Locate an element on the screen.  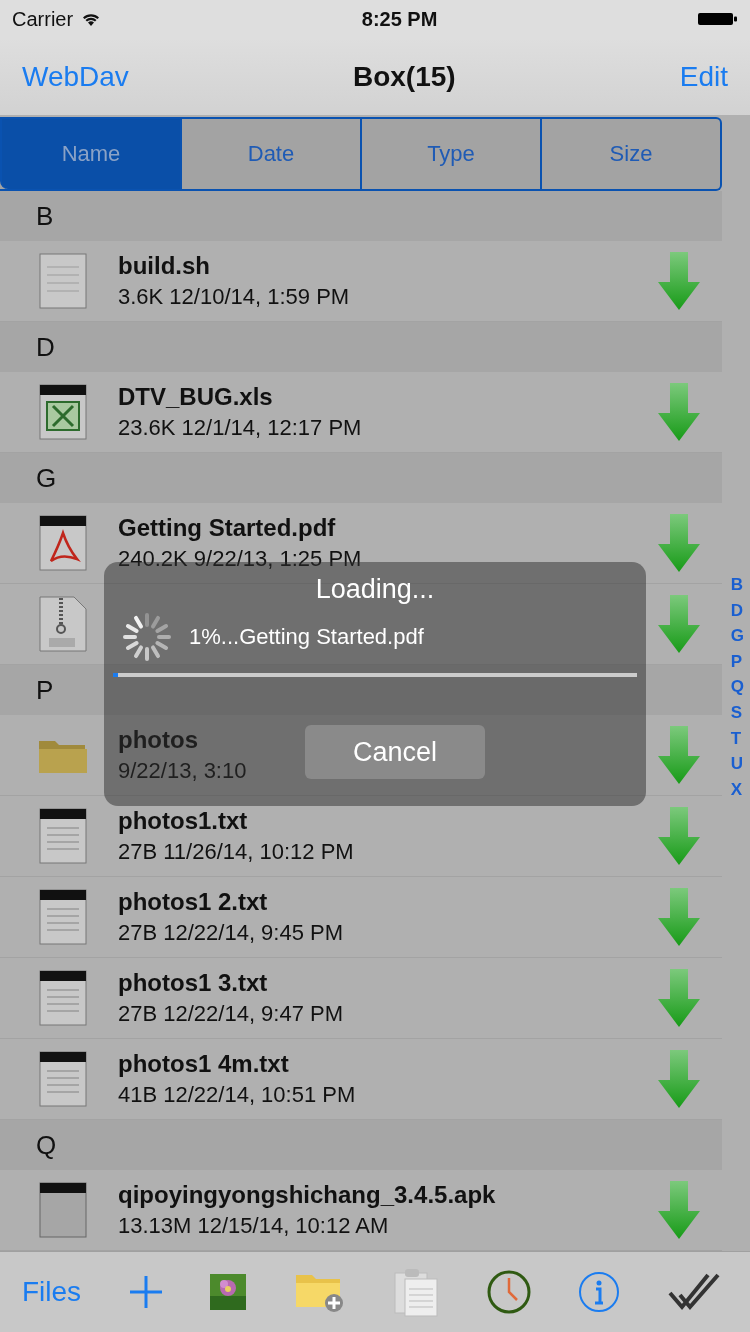
file-details: 9/22/13, 3:10 is located at coordinates (182, 771).